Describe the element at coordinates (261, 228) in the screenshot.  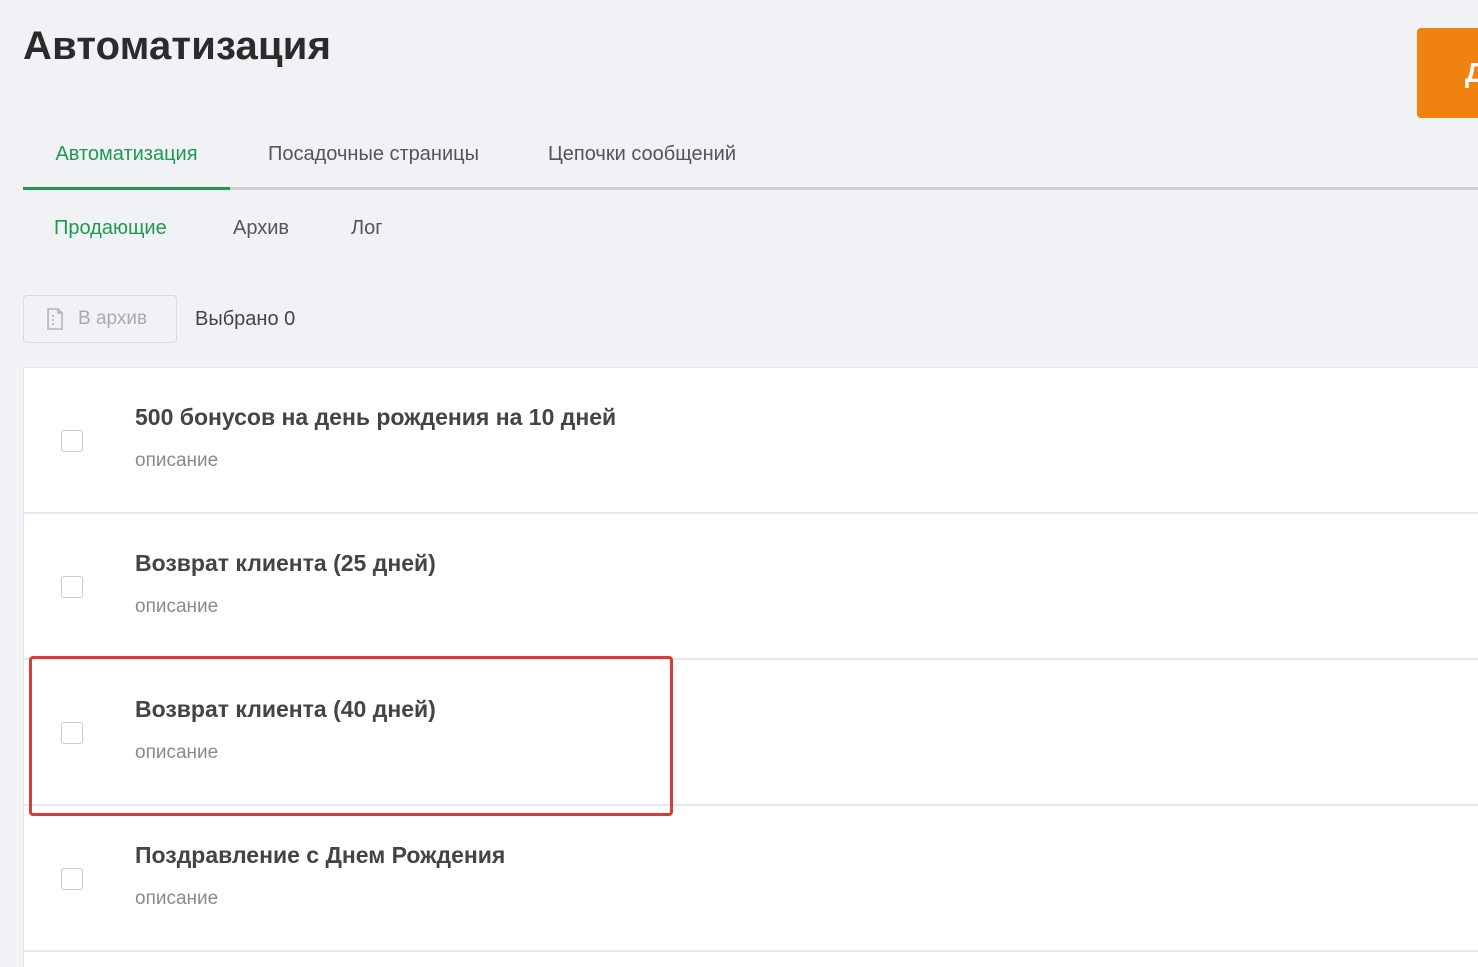
I see `subtab-archive: Архив` at that location.